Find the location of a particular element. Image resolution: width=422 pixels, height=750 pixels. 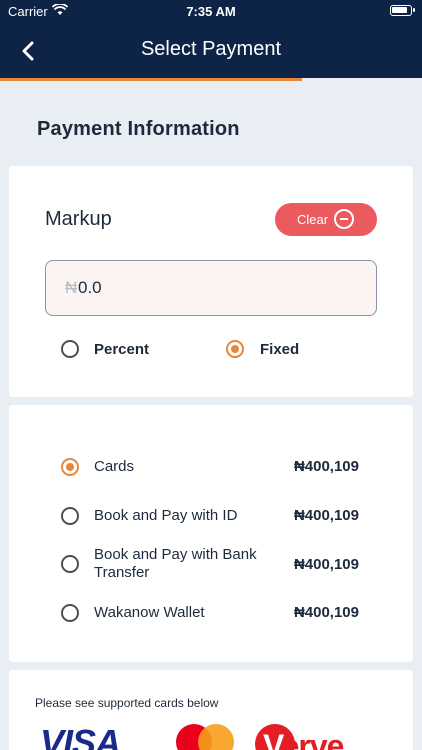

payment-method-name: Cards is located at coordinates (114, 466).